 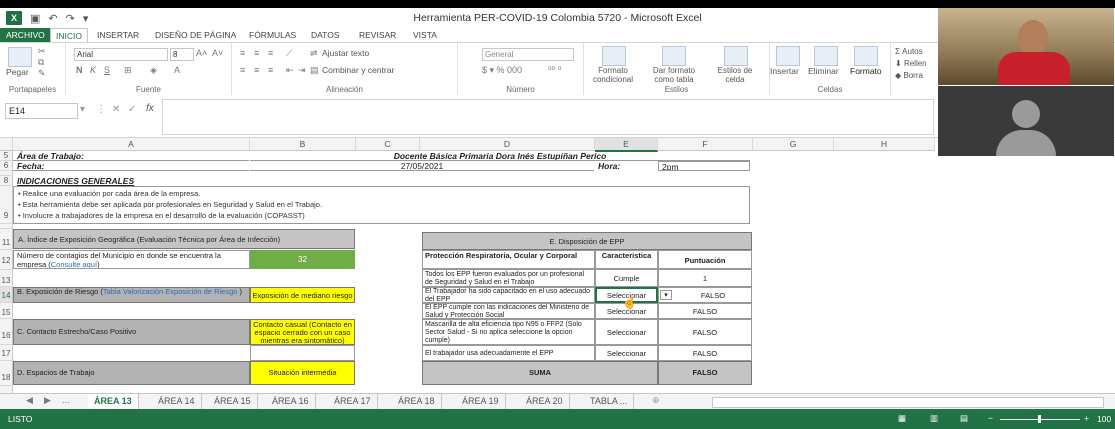 What do you see at coordinates (272, 35) in the screenshot?
I see `tab-formulas: FÓRMULAS` at bounding box center [272, 35].